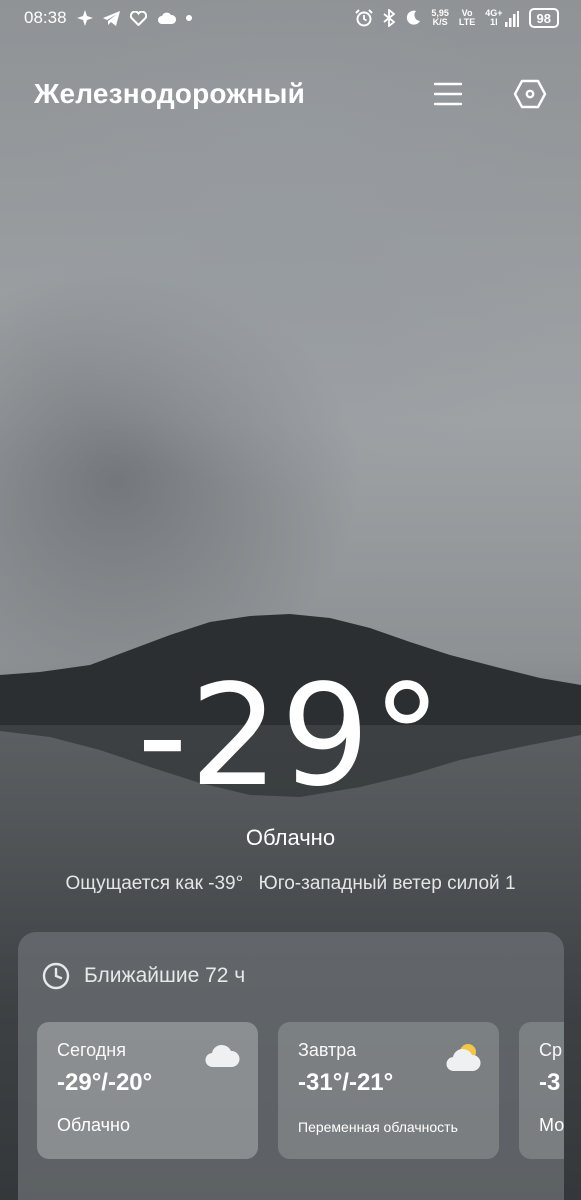 Image resolution: width=581 pixels, height=1200 pixels. What do you see at coordinates (387, 883) in the screenshot?
I see `wind-info: Юго-западный ветер силой 1` at bounding box center [387, 883].